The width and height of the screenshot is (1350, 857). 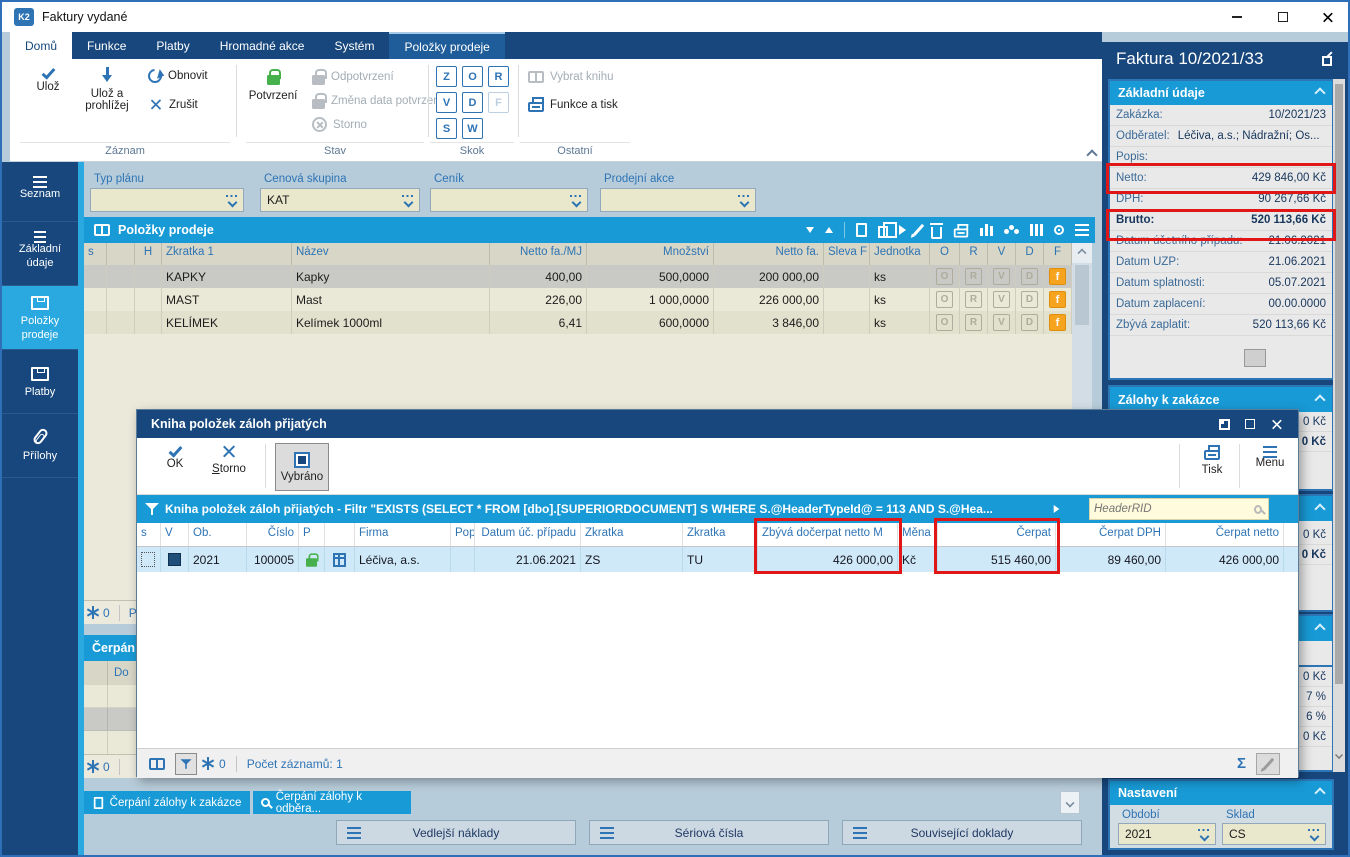 What do you see at coordinates (829, 230) in the screenshot?
I see `sort-asc-icon` at bounding box center [829, 230].